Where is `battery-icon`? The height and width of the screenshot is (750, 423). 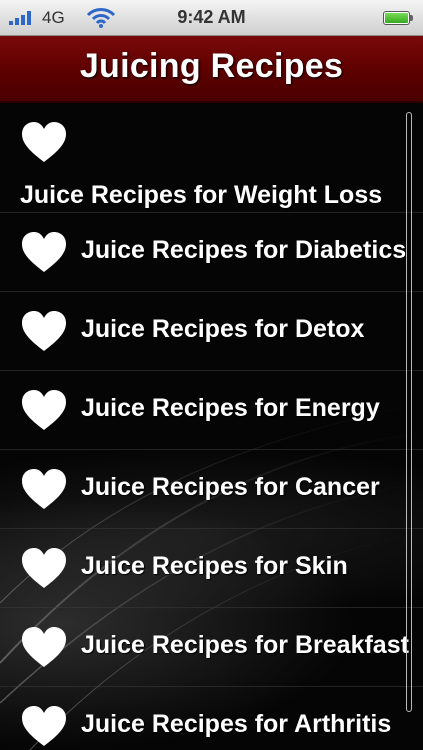 battery-icon is located at coordinates (398, 18).